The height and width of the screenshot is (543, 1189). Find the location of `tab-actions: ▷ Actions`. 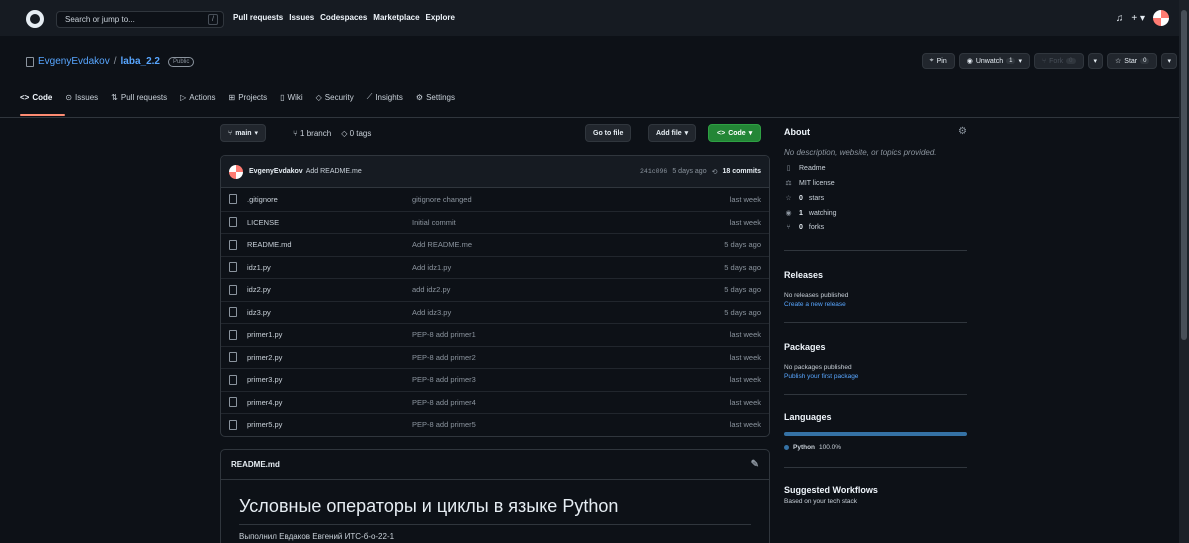

tab-actions: ▷ Actions is located at coordinates (197, 97).